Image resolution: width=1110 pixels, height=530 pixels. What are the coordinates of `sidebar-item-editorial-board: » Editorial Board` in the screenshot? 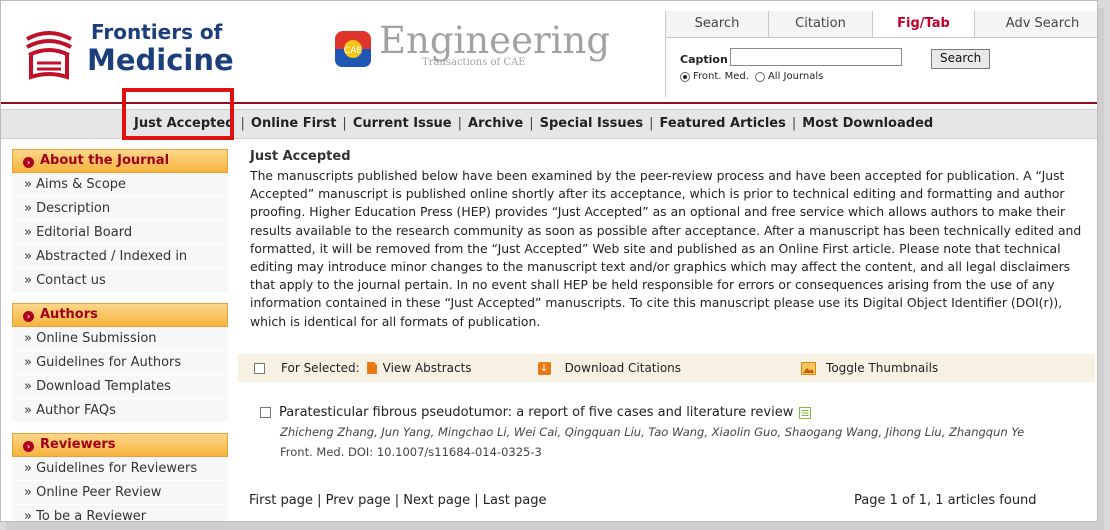 It's located at (120, 233).